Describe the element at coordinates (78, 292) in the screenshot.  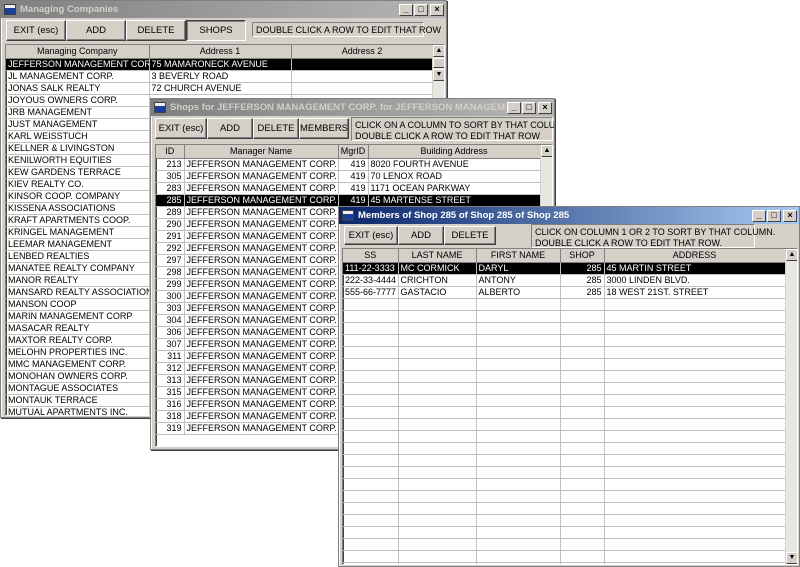
I see `table-cell: MANSARD REALTY ASSOCIATION` at that location.